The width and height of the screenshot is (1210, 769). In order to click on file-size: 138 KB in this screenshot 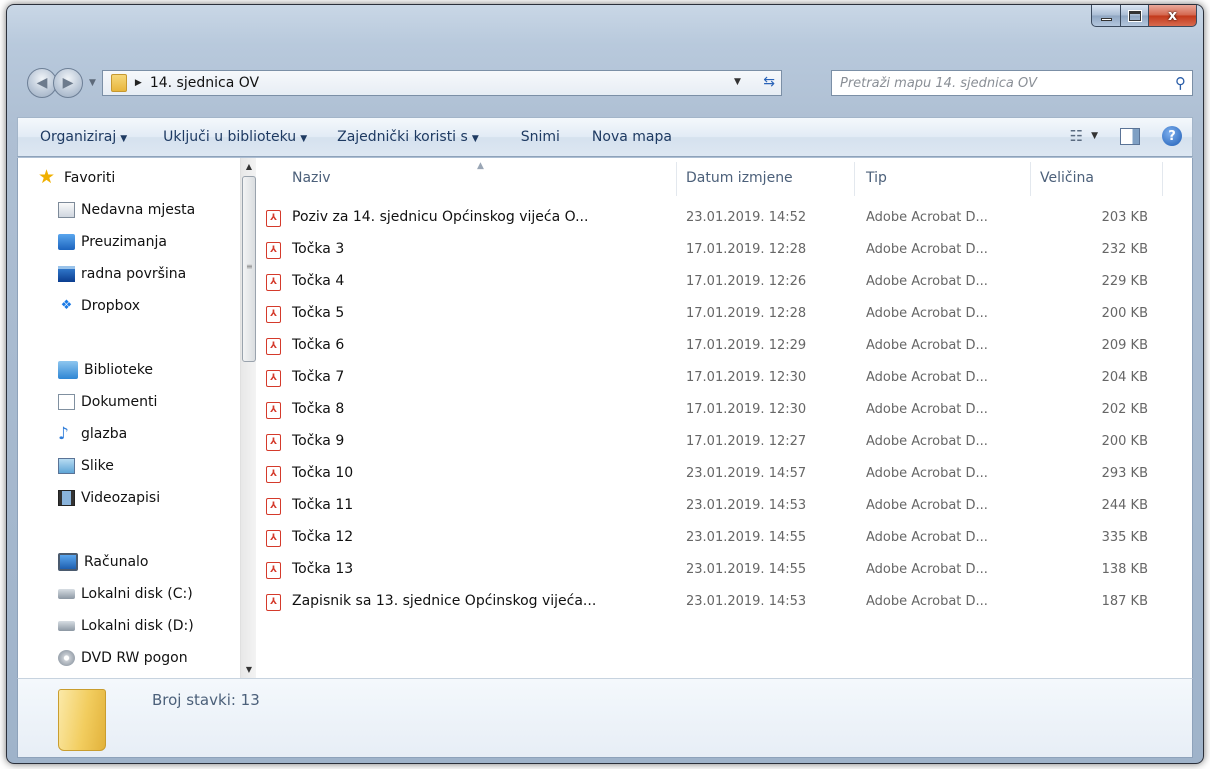, I will do `click(1124, 569)`.